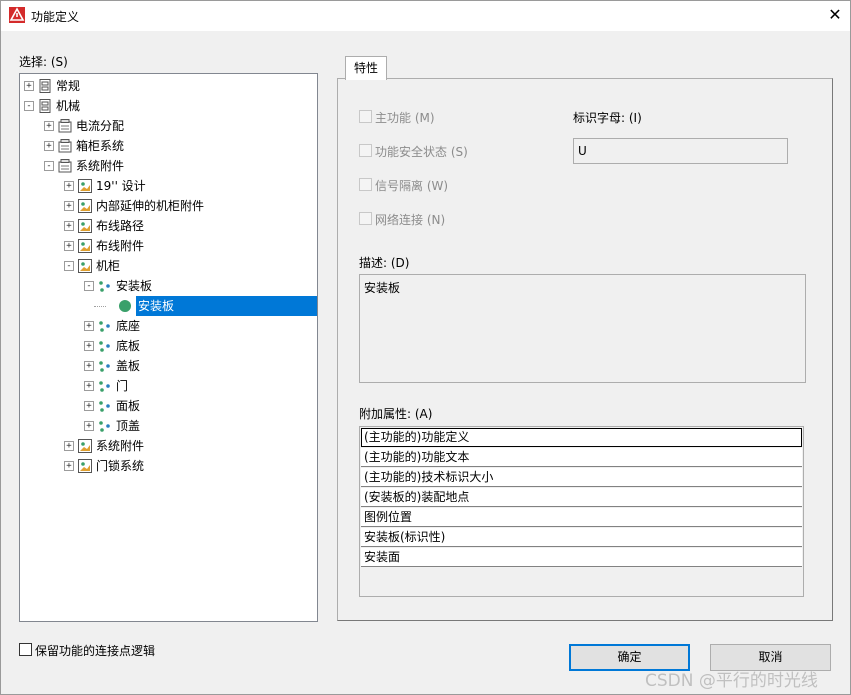 The height and width of the screenshot is (695, 851). Describe the element at coordinates (168, 86) in the screenshot. I see `tree-node: + 常规` at that location.